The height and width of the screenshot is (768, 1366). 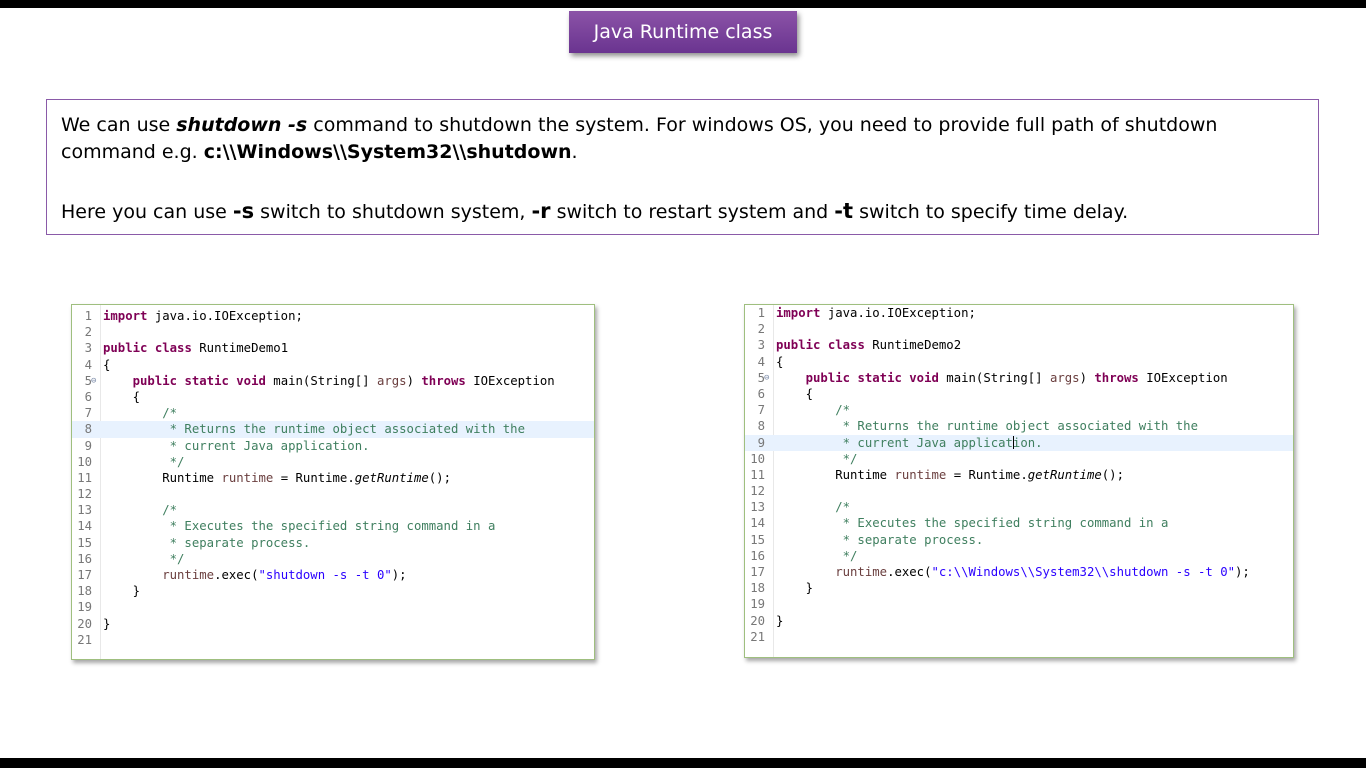 What do you see at coordinates (692, 212) in the screenshot?
I see `text: switch to restart system and` at bounding box center [692, 212].